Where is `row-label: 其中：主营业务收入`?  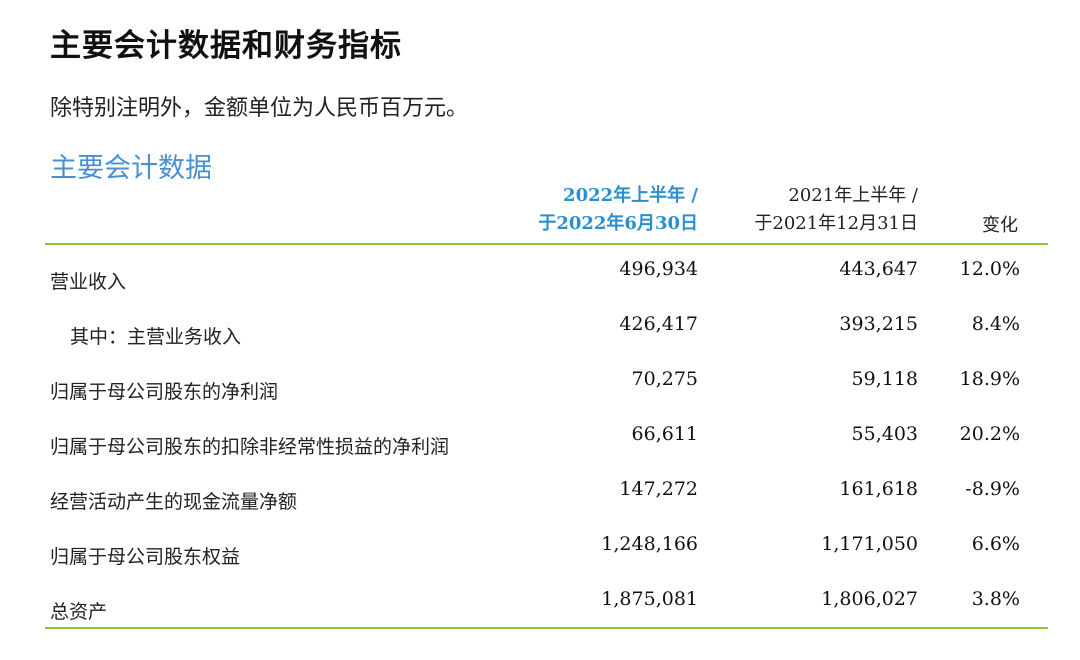 row-label: 其中：主营业务收入 is located at coordinates (156, 337).